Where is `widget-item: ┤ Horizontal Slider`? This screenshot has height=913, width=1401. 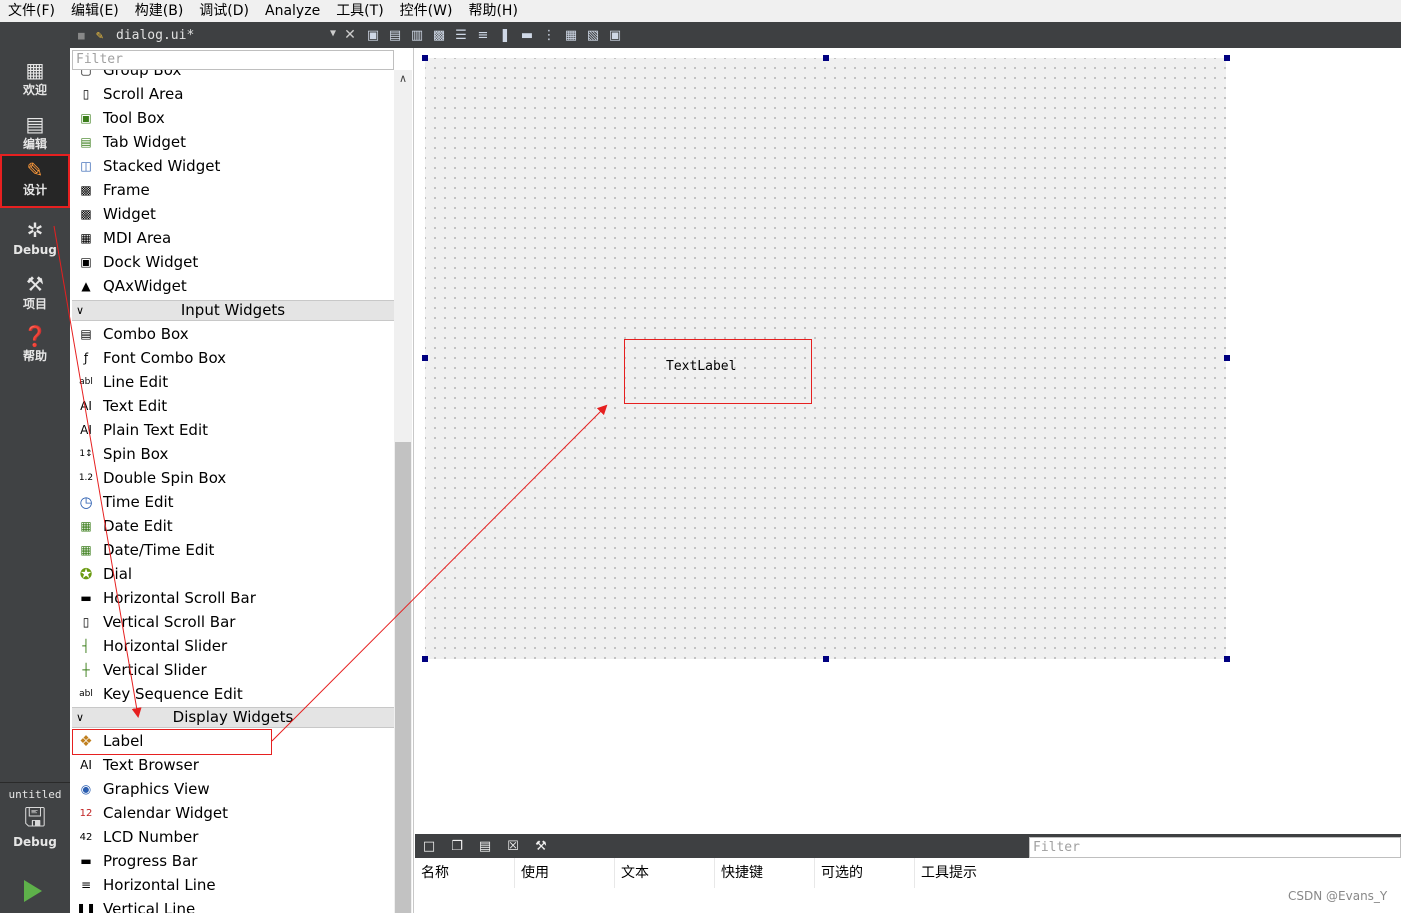 widget-item: ┤ Horizontal Slider is located at coordinates (233, 646).